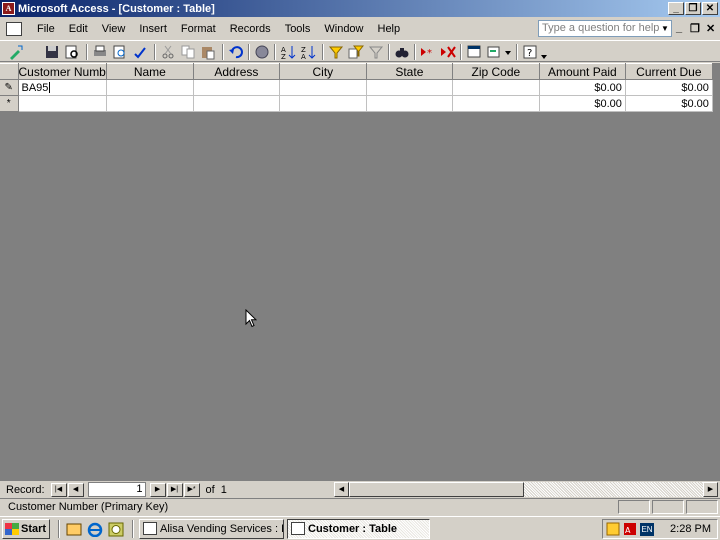 The width and height of the screenshot is (720, 540). What do you see at coordinates (188, 52) in the screenshot?
I see `copy-icon` at bounding box center [188, 52].